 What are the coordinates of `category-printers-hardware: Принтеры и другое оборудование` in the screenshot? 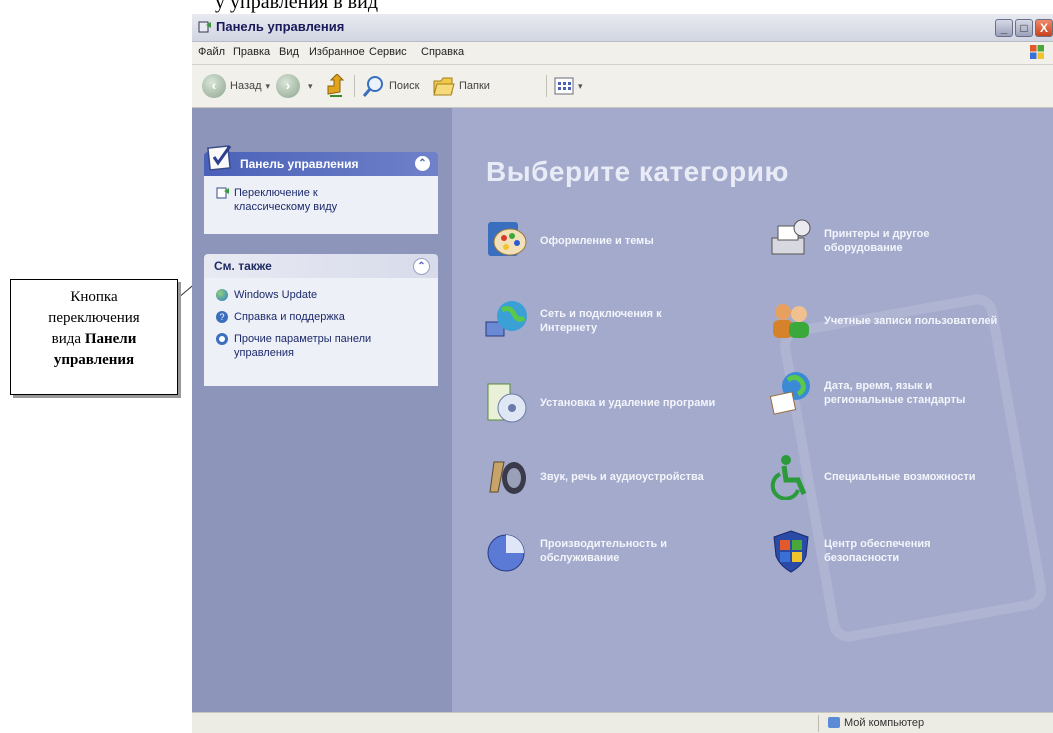 It's located at (848, 241).